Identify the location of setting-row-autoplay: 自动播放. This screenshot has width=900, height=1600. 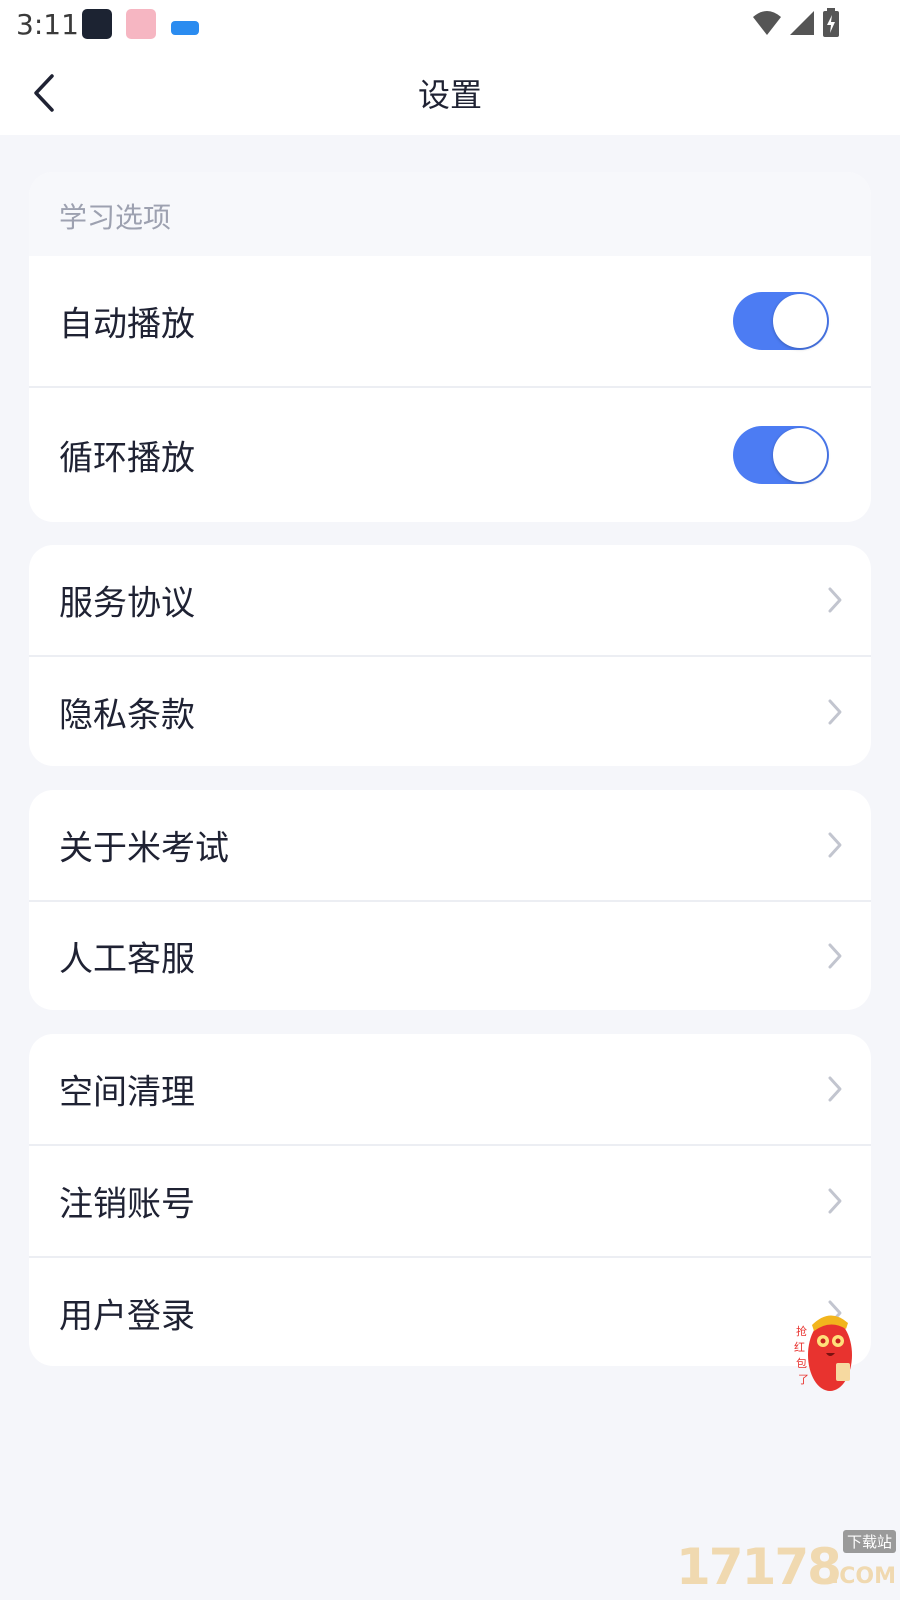
(450, 322).